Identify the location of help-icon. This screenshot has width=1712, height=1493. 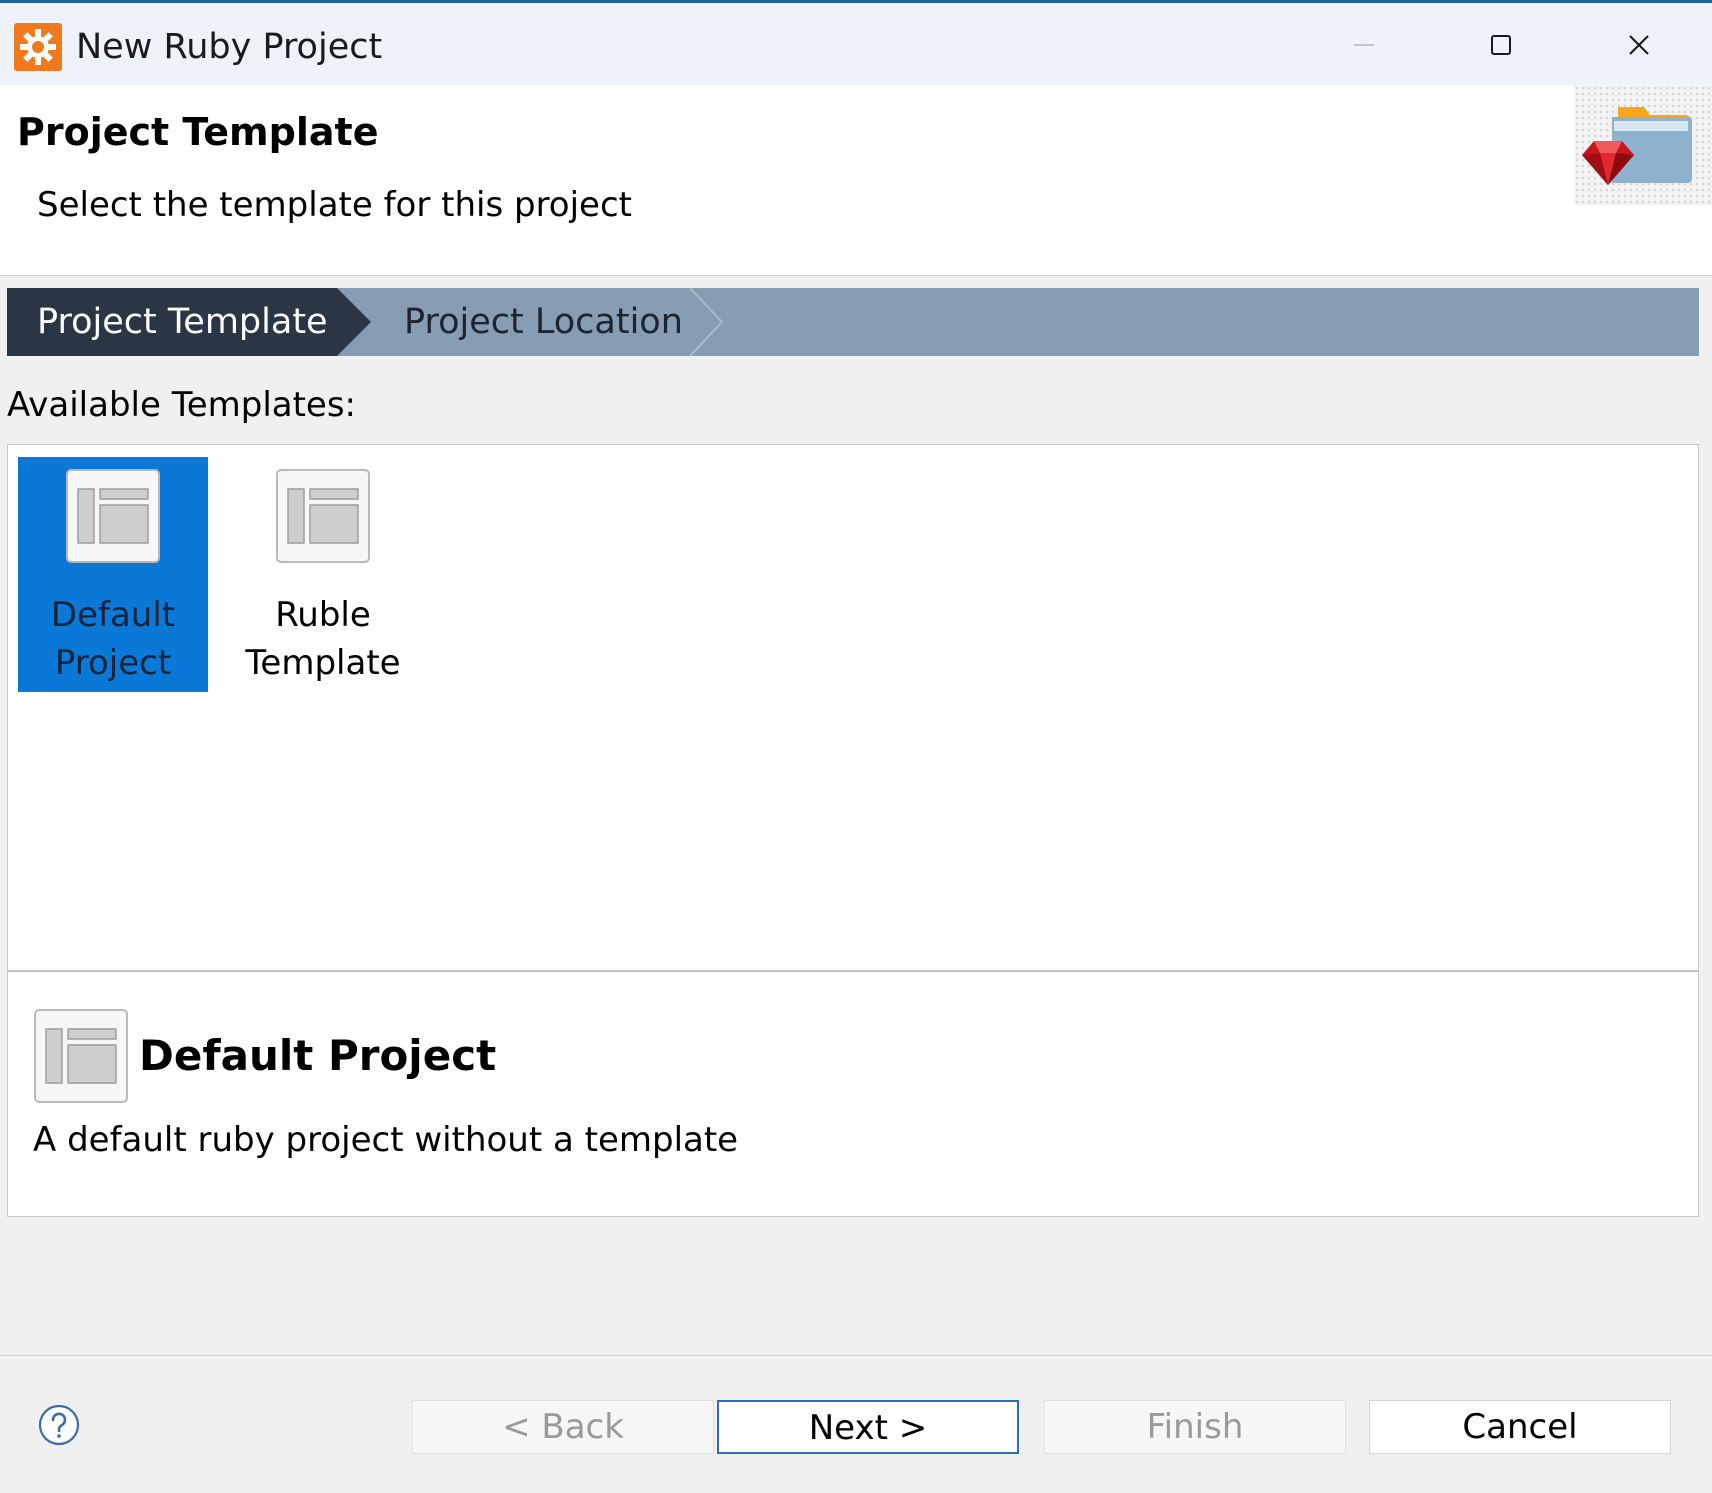
(59, 1425).